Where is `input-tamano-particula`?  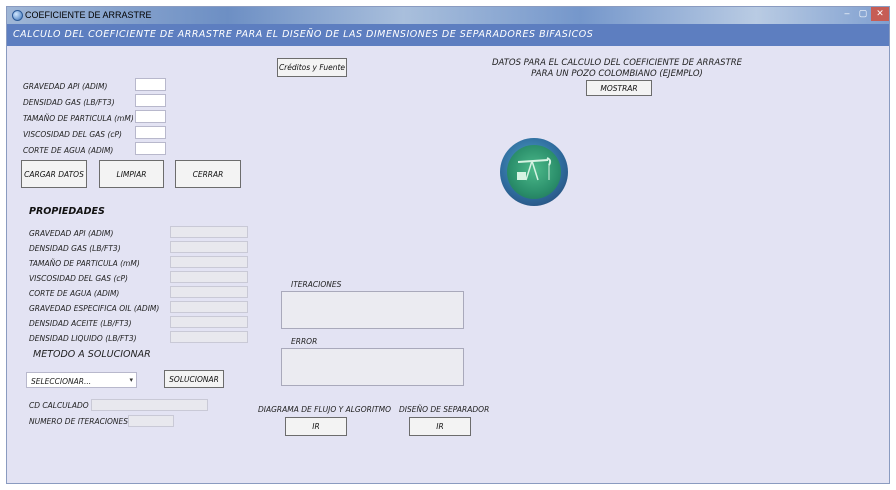 input-tamano-particula is located at coordinates (150, 116).